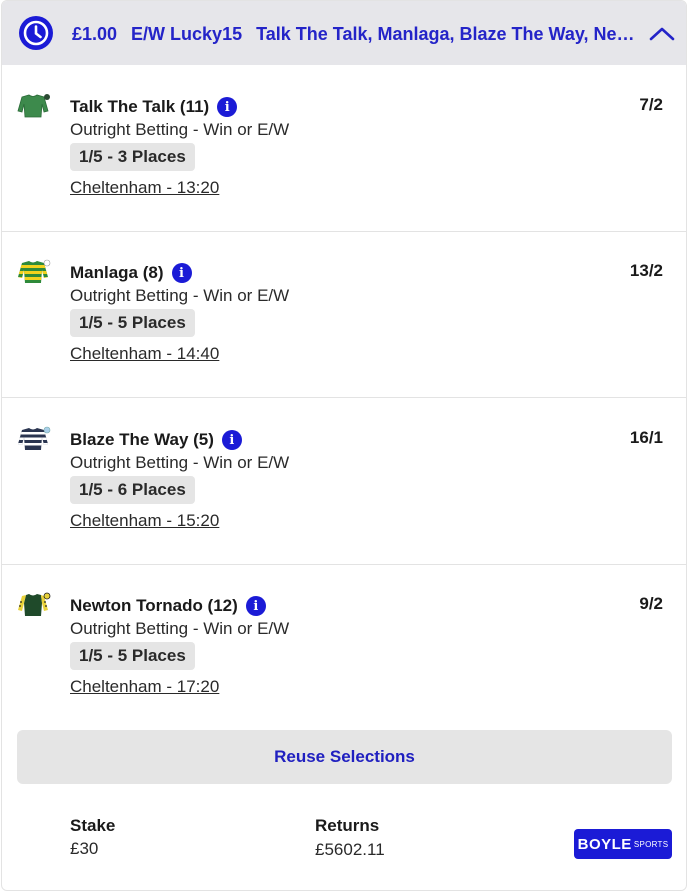  What do you see at coordinates (350, 849) in the screenshot?
I see `returns-value: £5602.11` at bounding box center [350, 849].